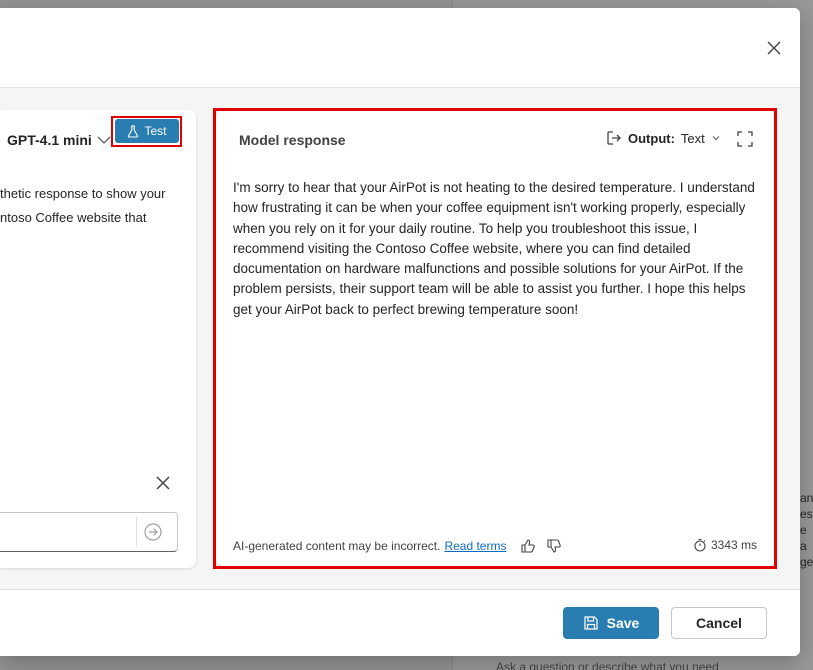 This screenshot has height=670, width=813. Describe the element at coordinates (400, 622) in the screenshot. I see `dialog-footer: Save Cancel` at that location.